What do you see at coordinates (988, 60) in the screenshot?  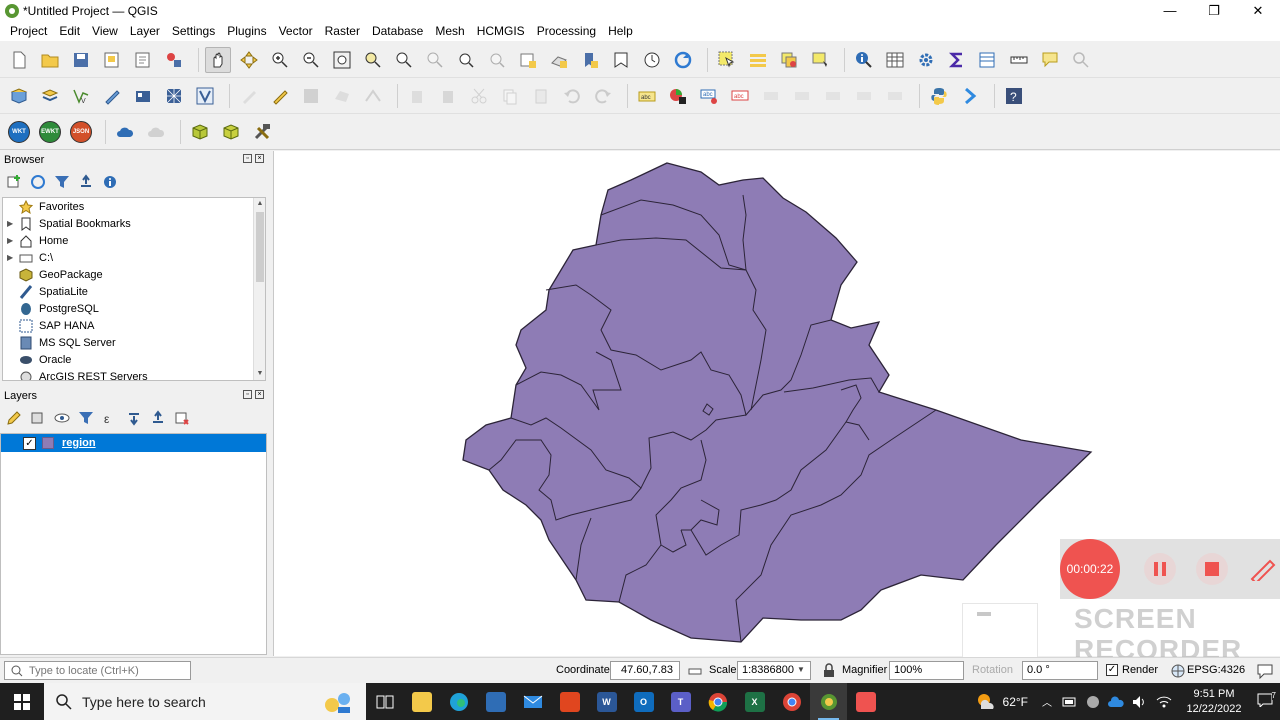 I see `attribute-table-dropdown` at bounding box center [988, 60].